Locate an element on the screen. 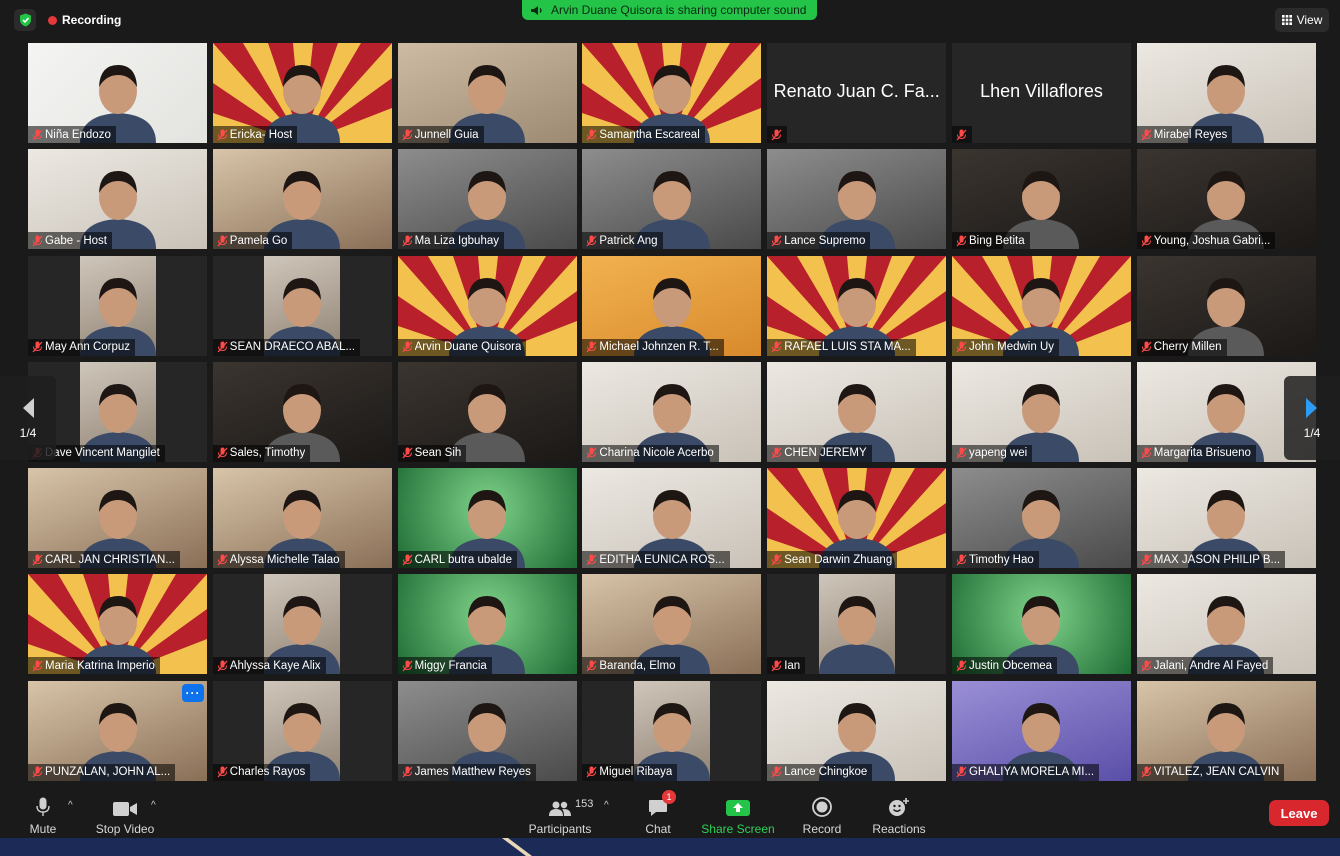 The height and width of the screenshot is (856, 1340). participant-tile: Lance Supremo is located at coordinates (857, 199).